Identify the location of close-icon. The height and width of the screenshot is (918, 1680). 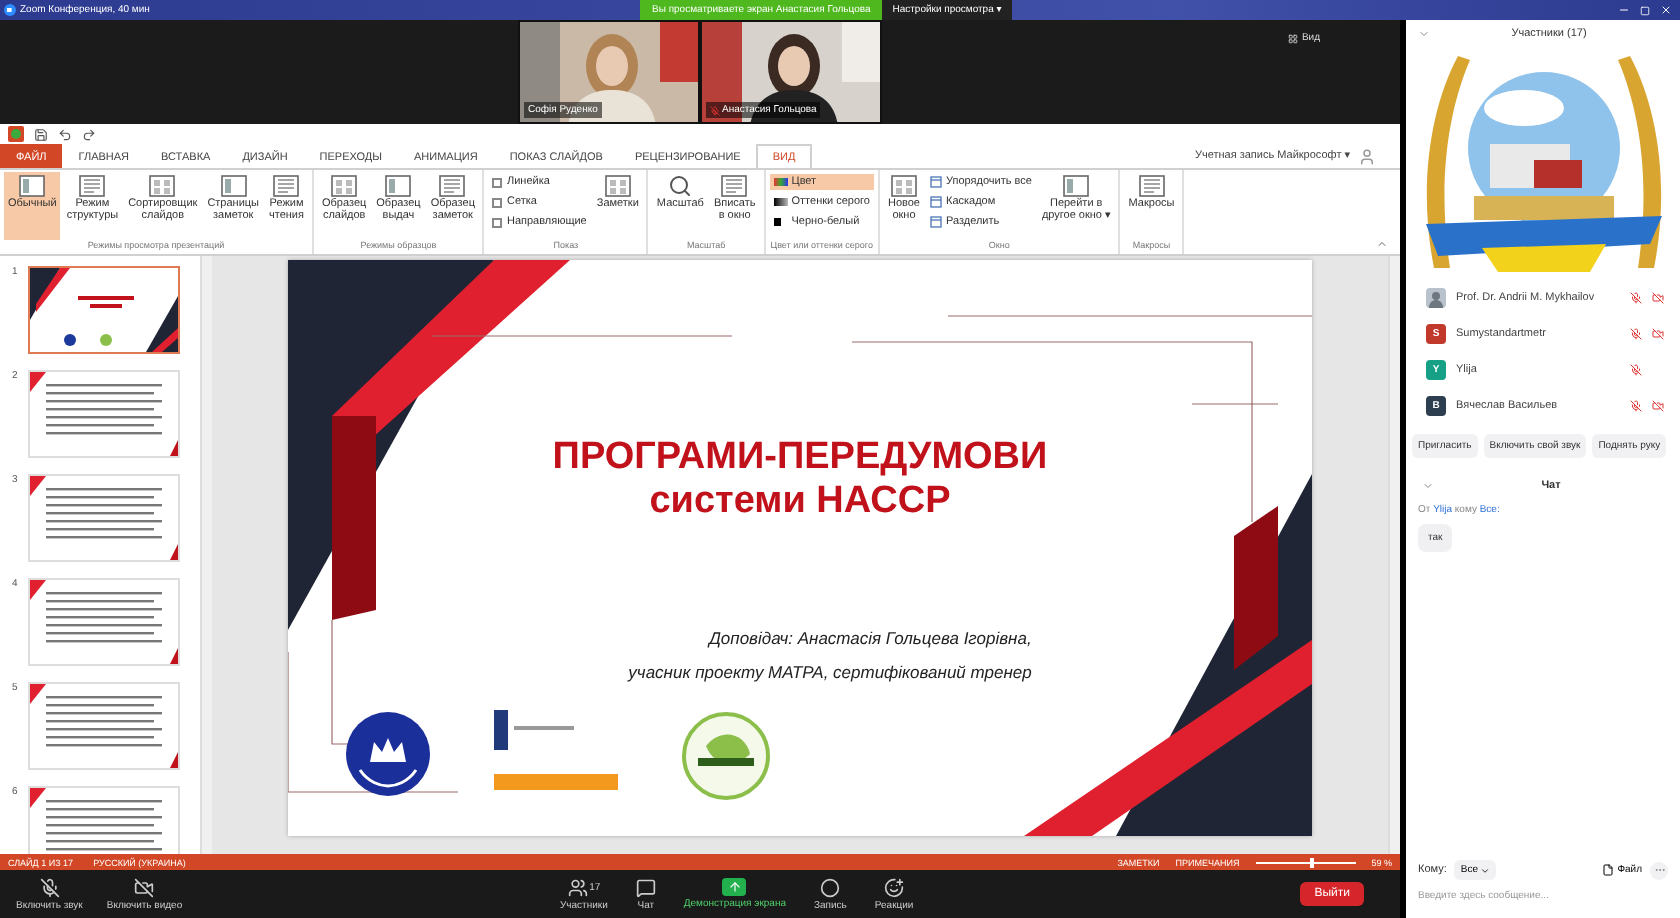
(1666, 10).